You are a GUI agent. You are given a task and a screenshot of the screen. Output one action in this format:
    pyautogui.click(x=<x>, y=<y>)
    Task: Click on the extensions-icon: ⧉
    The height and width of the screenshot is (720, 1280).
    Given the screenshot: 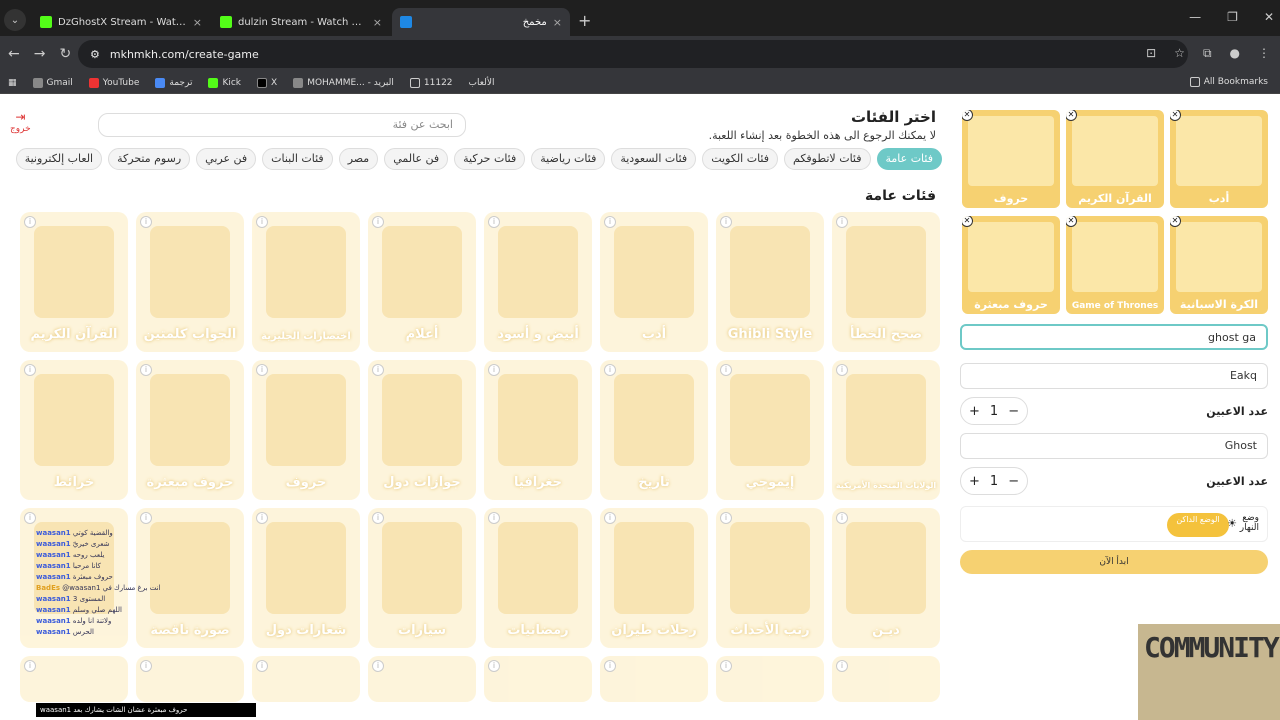 What is the action you would take?
    pyautogui.click(x=1207, y=53)
    